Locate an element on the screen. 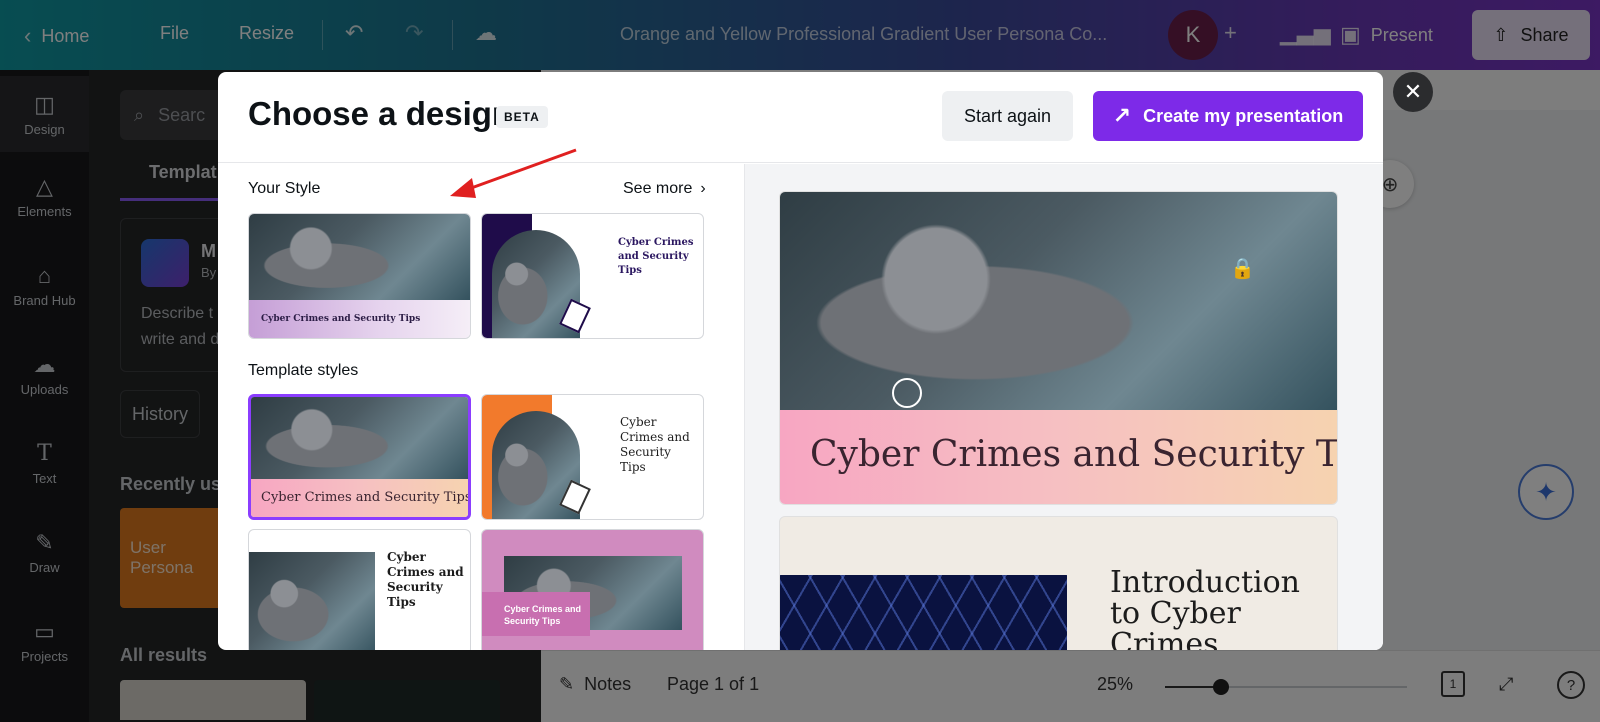  your-style-option-2: Cyber Crimes and Security Tips is located at coordinates (592, 276).